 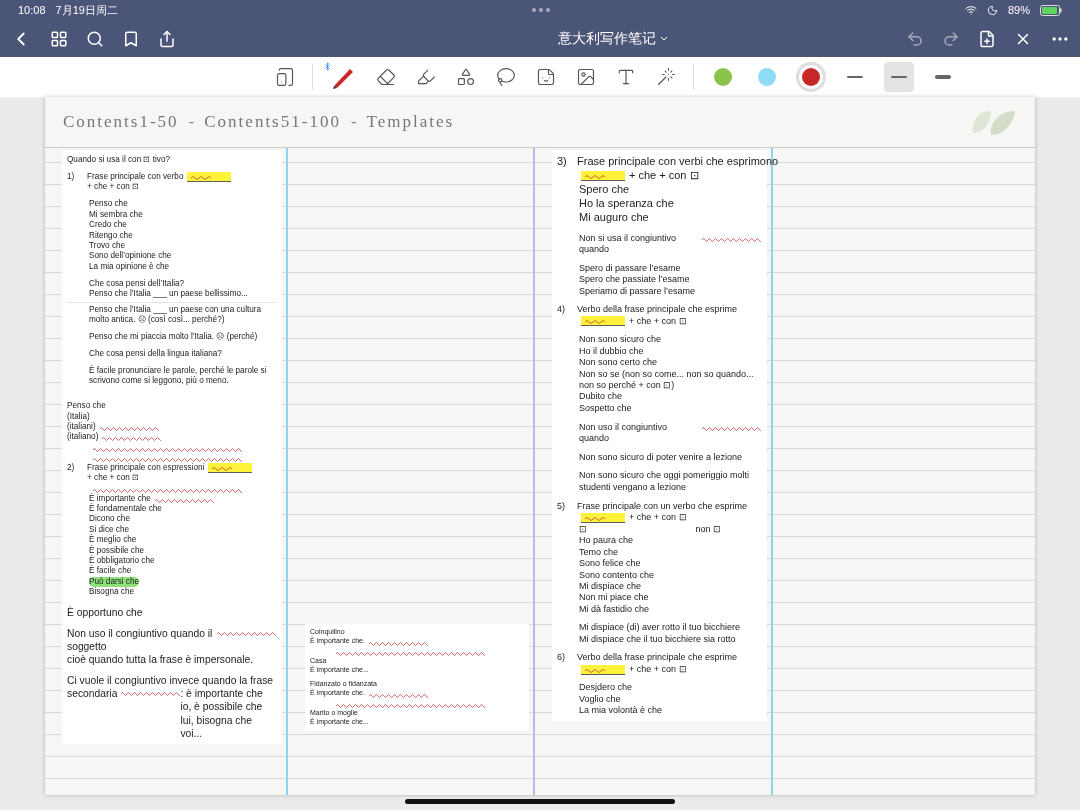 I want to click on note-text: Mi dà fastidio che, so click(x=614, y=609).